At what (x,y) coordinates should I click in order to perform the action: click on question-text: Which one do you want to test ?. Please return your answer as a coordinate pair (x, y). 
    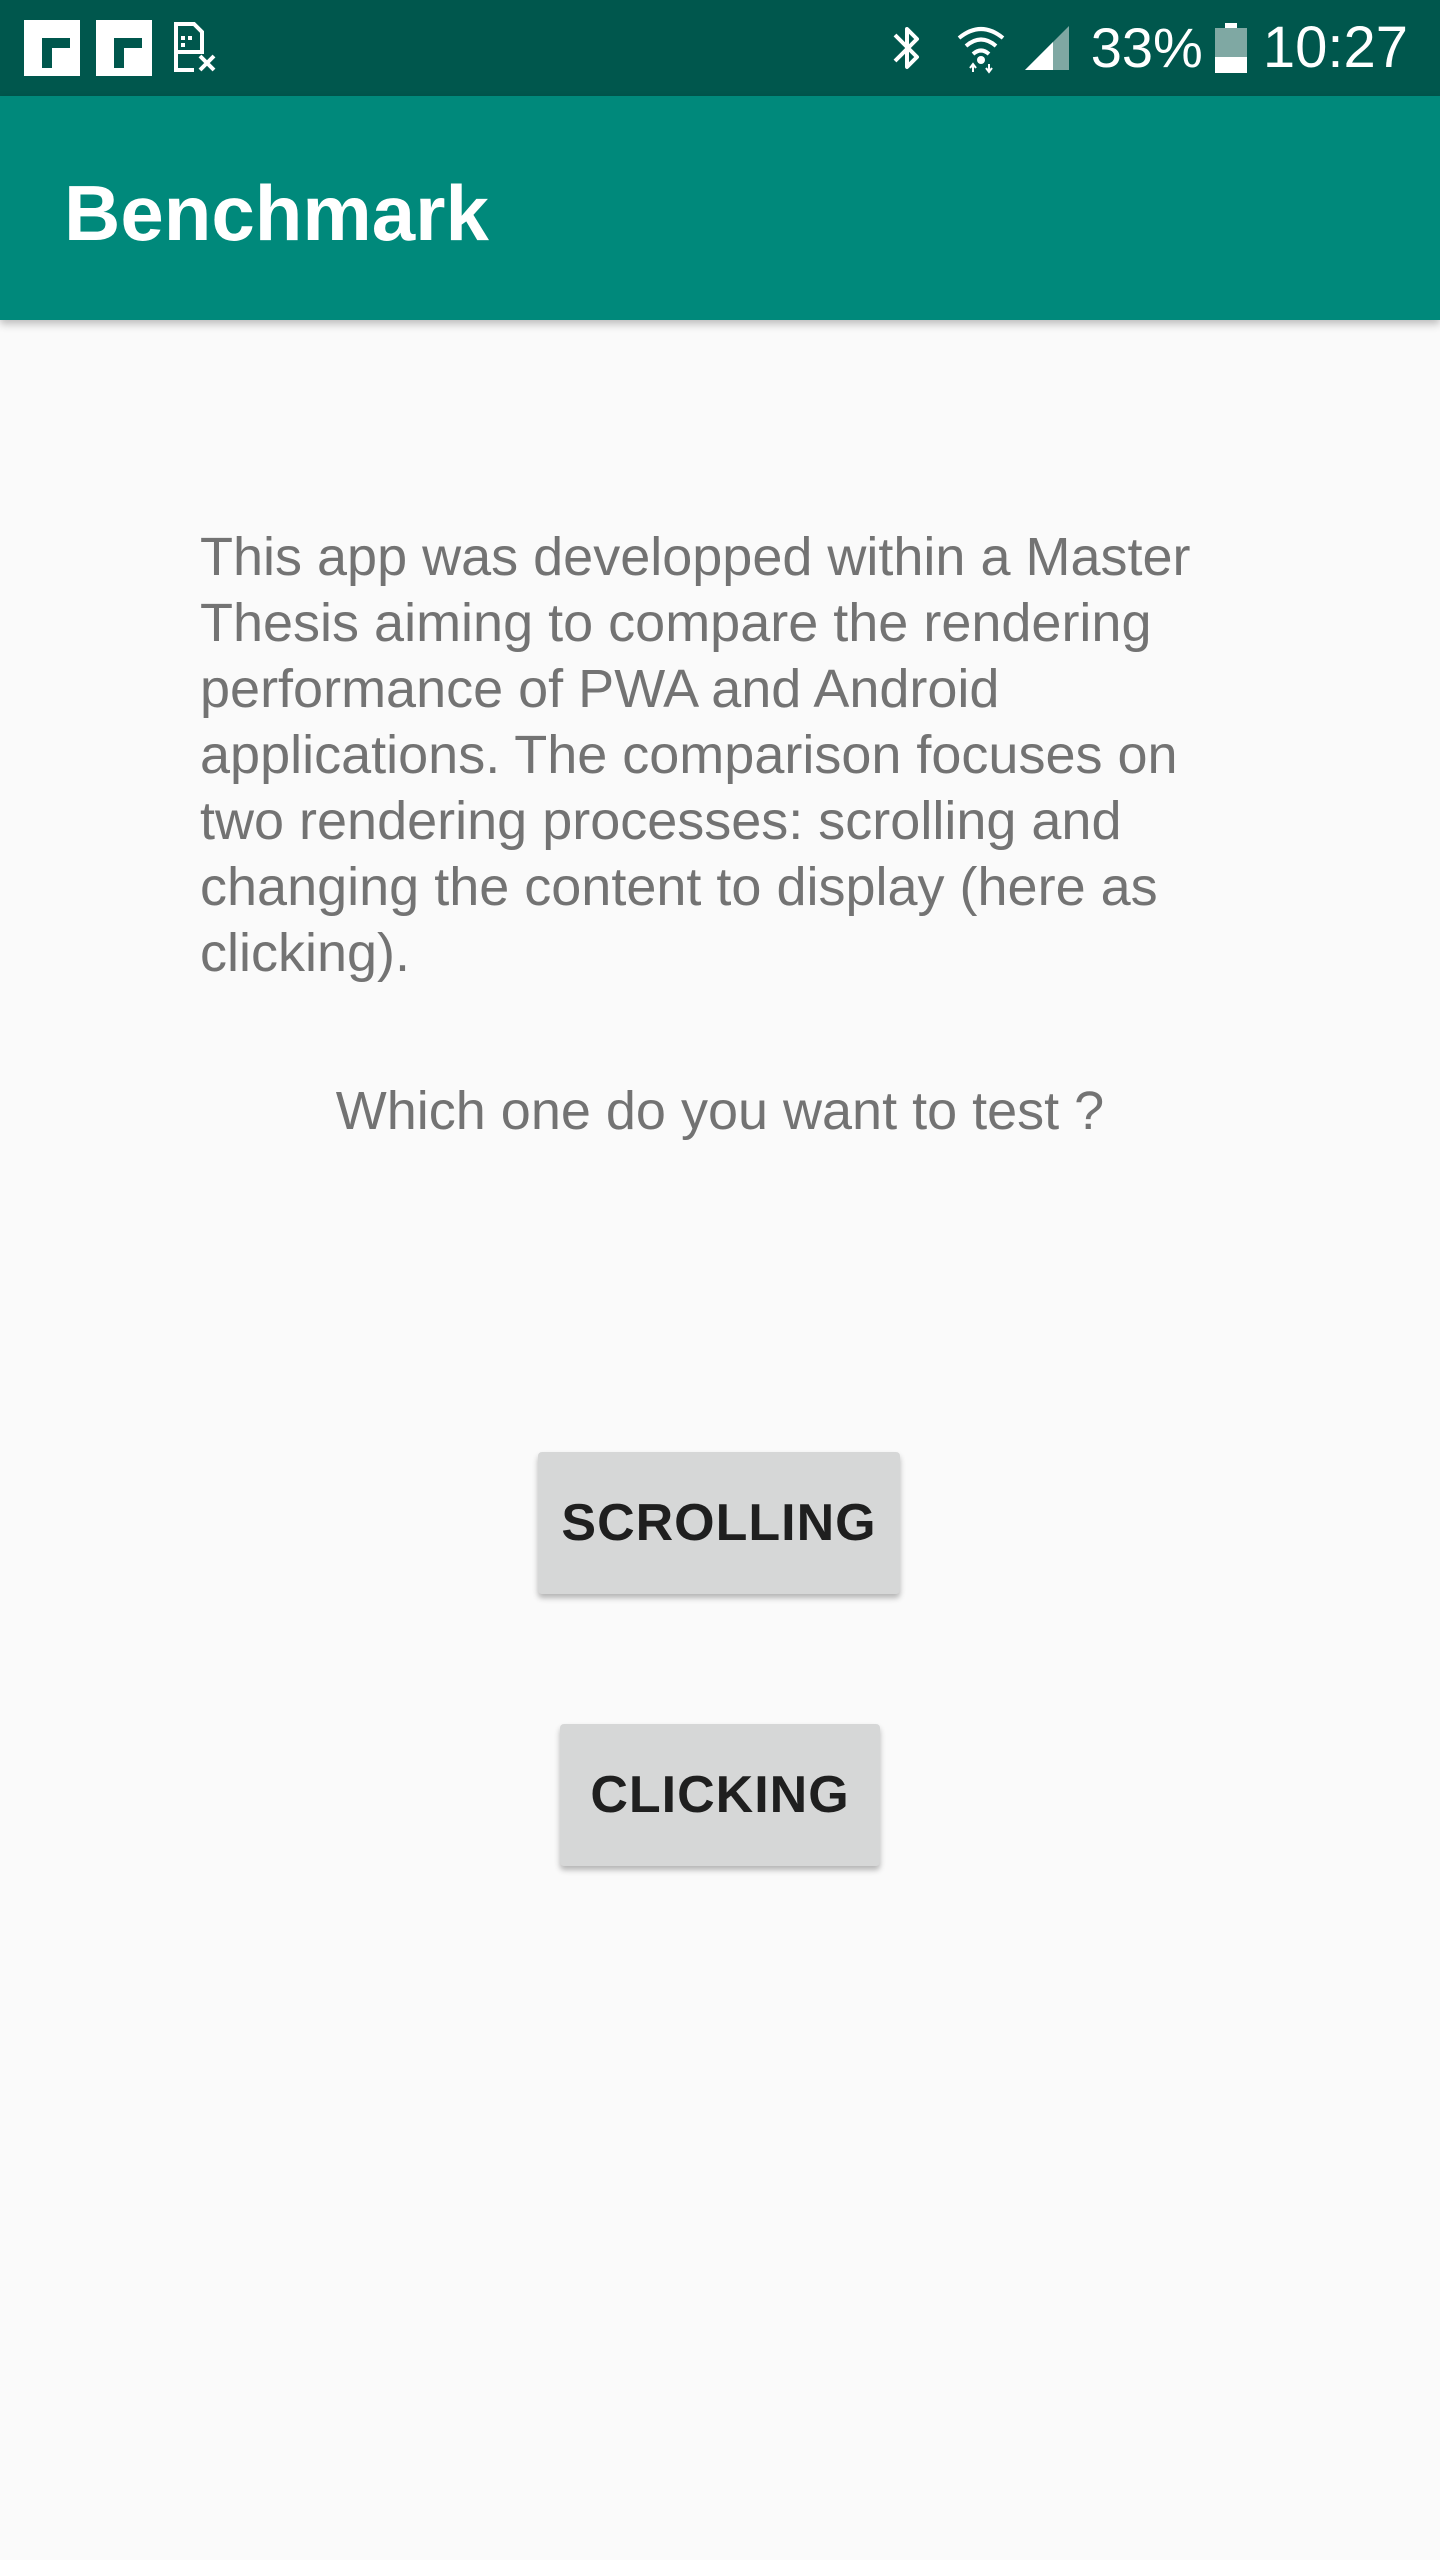
    Looking at the image, I should click on (720, 1111).